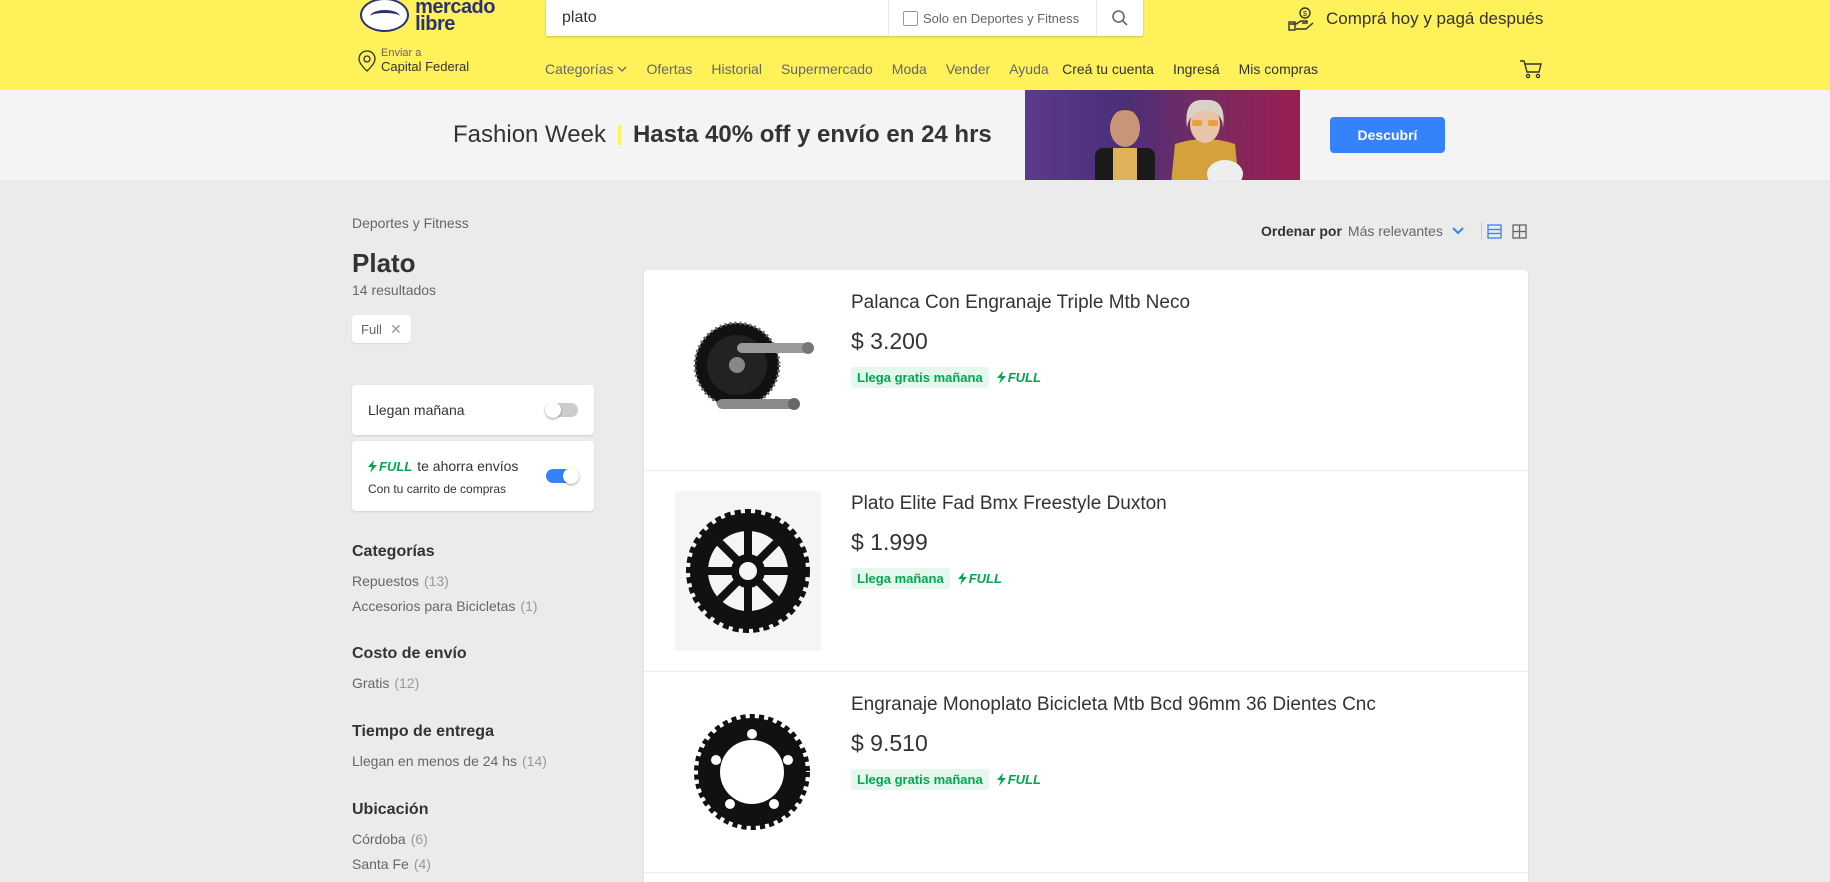 This screenshot has height=882, width=1830. I want to click on llegan-manana-toggle, so click(561, 410).